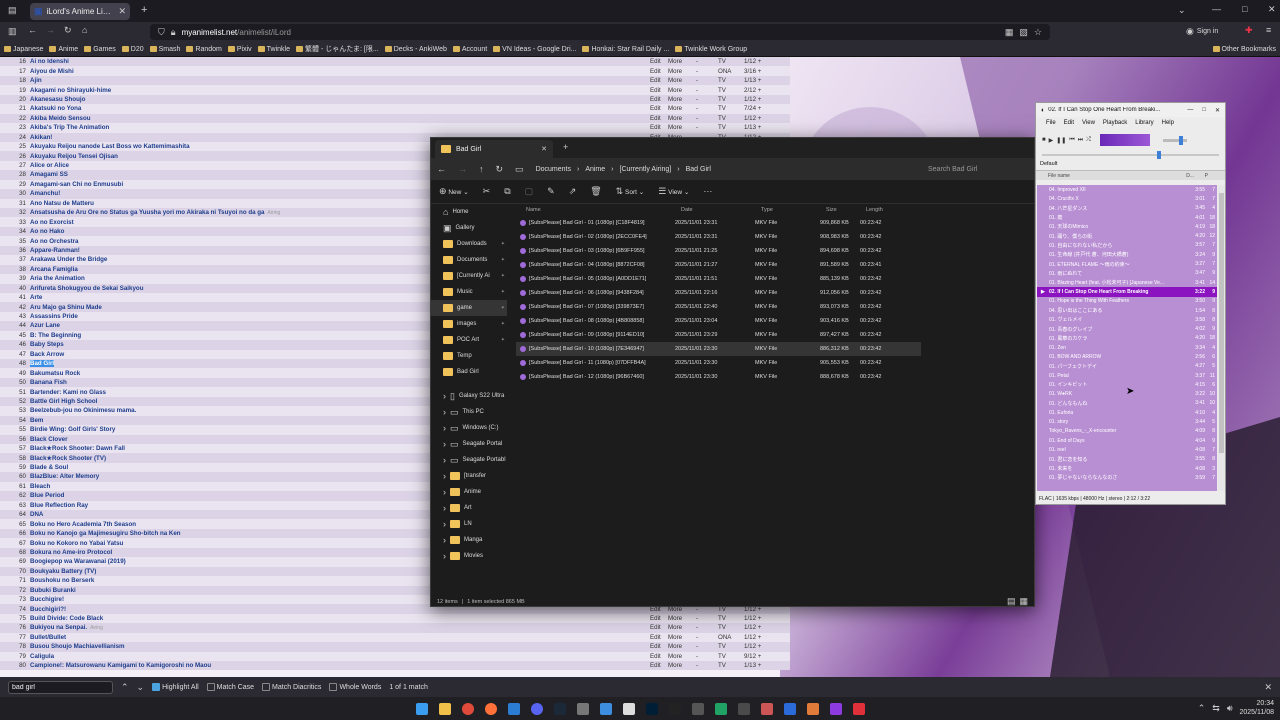  Describe the element at coordinates (1127, 431) in the screenshot. I see `playlist-track: Tokyo_Ravens_-_X-encounter 4:09 8` at that location.